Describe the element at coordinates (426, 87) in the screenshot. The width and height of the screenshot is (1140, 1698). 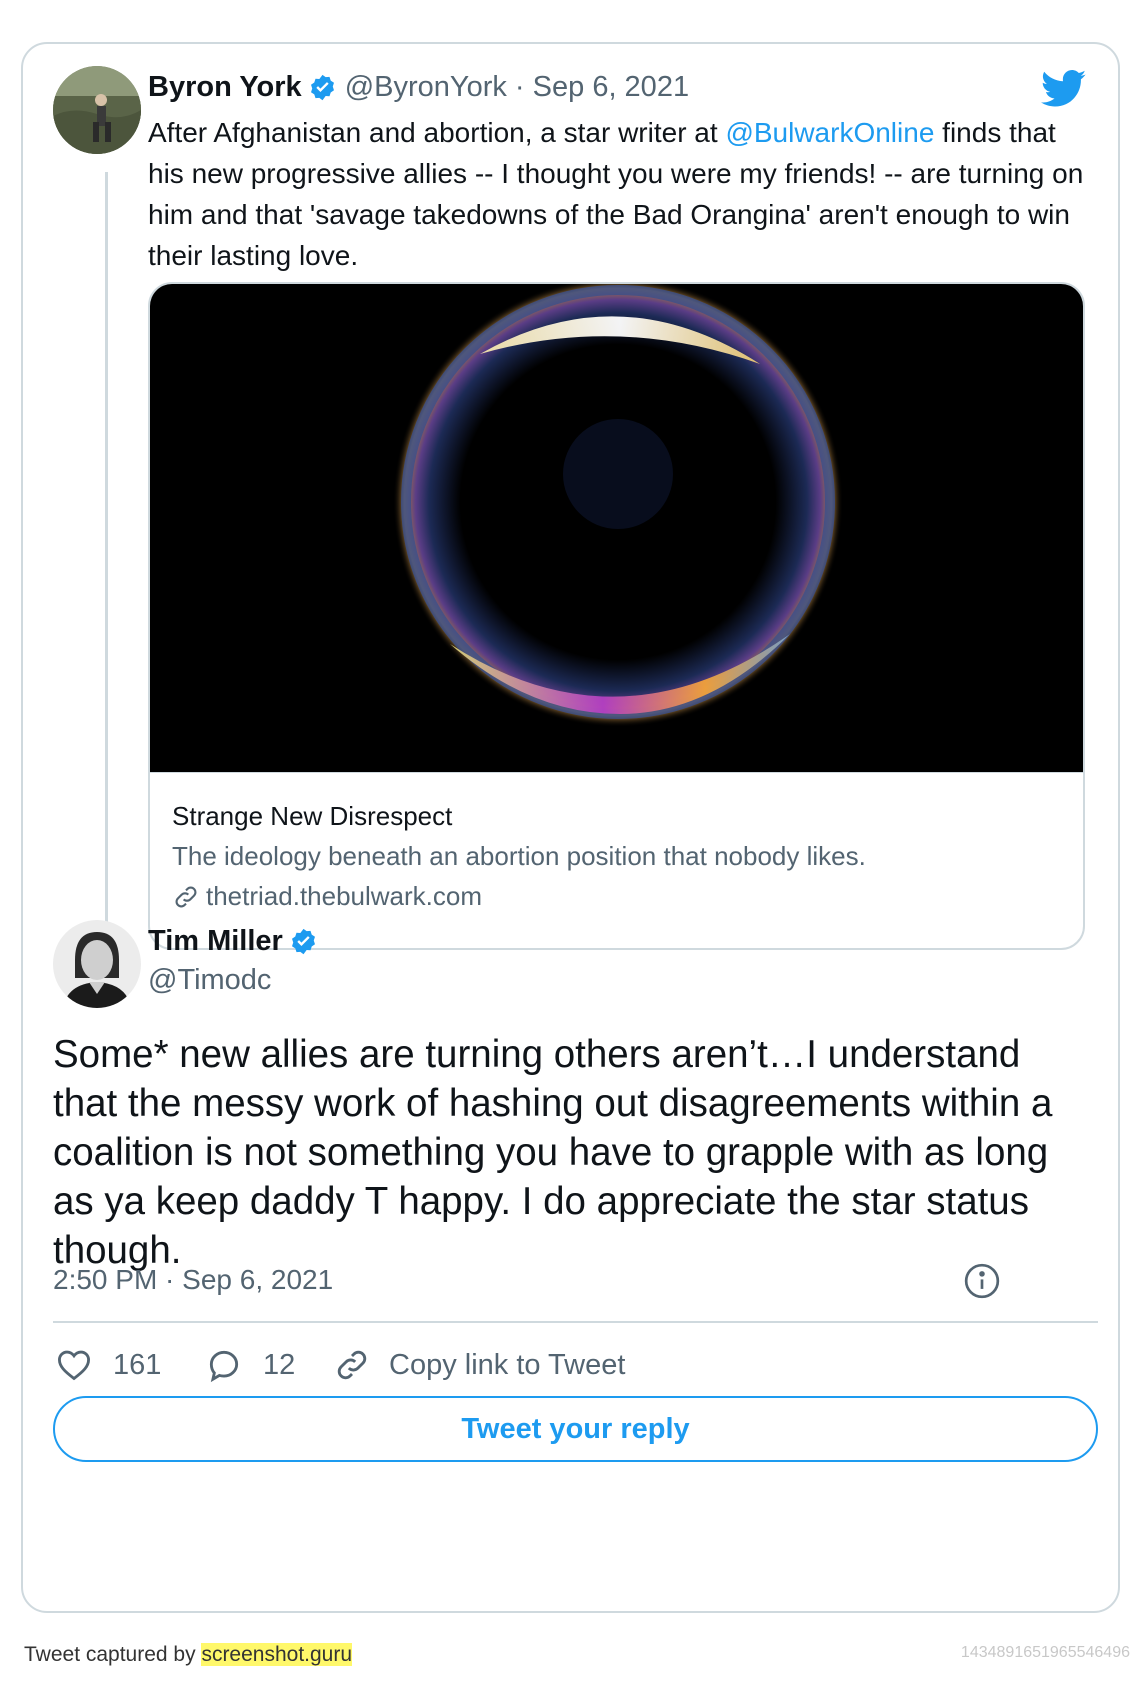
I see `quoted-author-handle: @ByronYork` at that location.